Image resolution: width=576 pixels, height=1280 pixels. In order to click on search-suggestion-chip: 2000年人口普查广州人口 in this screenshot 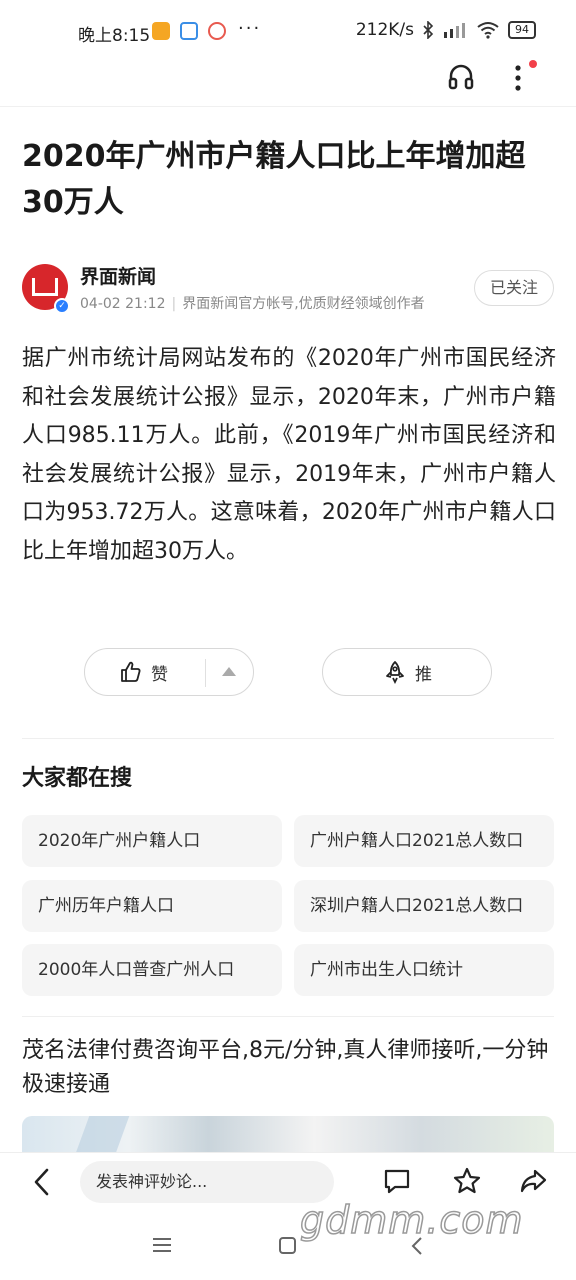, I will do `click(152, 970)`.